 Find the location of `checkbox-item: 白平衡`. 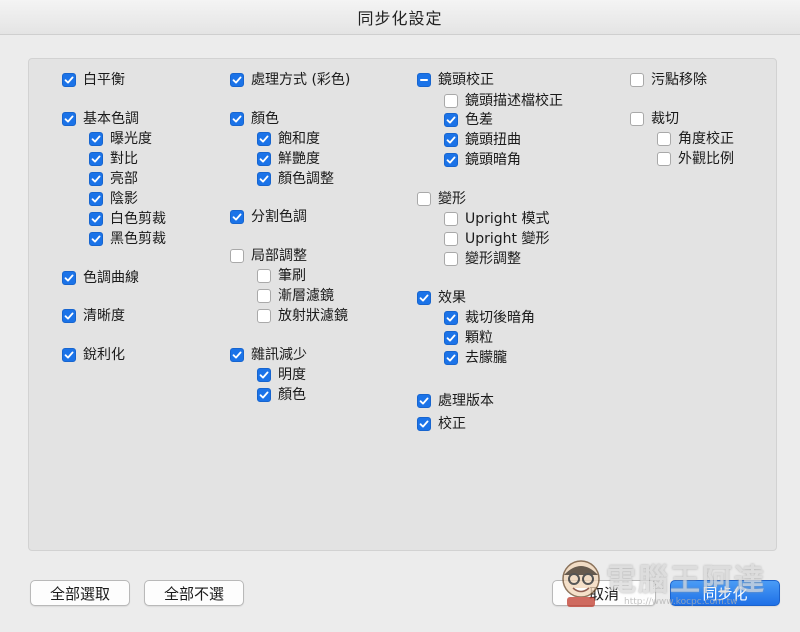

checkbox-item: 白平衡 is located at coordinates (93, 80).